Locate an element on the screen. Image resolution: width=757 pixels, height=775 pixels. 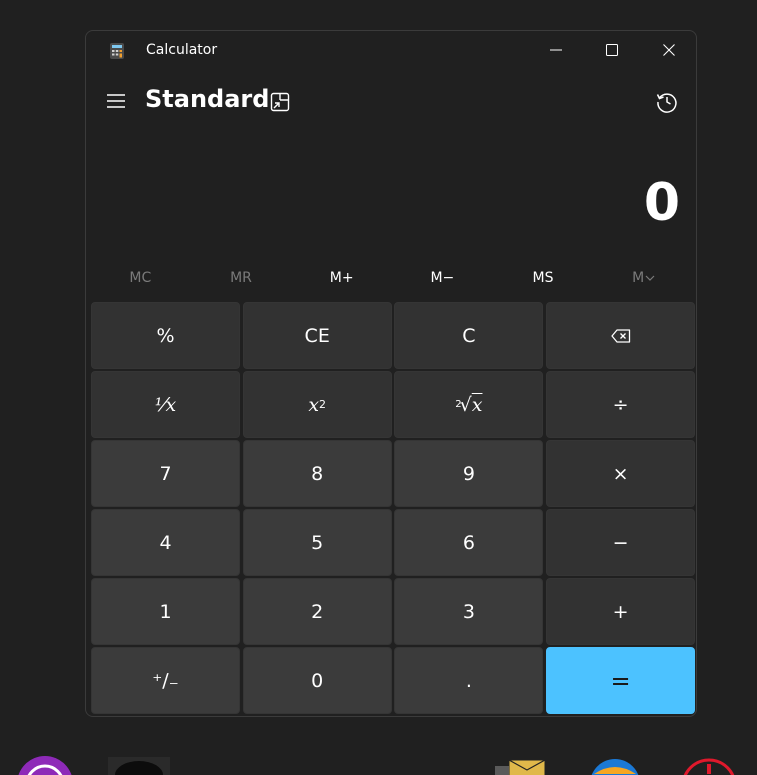
square-button: x2 is located at coordinates (317, 404).